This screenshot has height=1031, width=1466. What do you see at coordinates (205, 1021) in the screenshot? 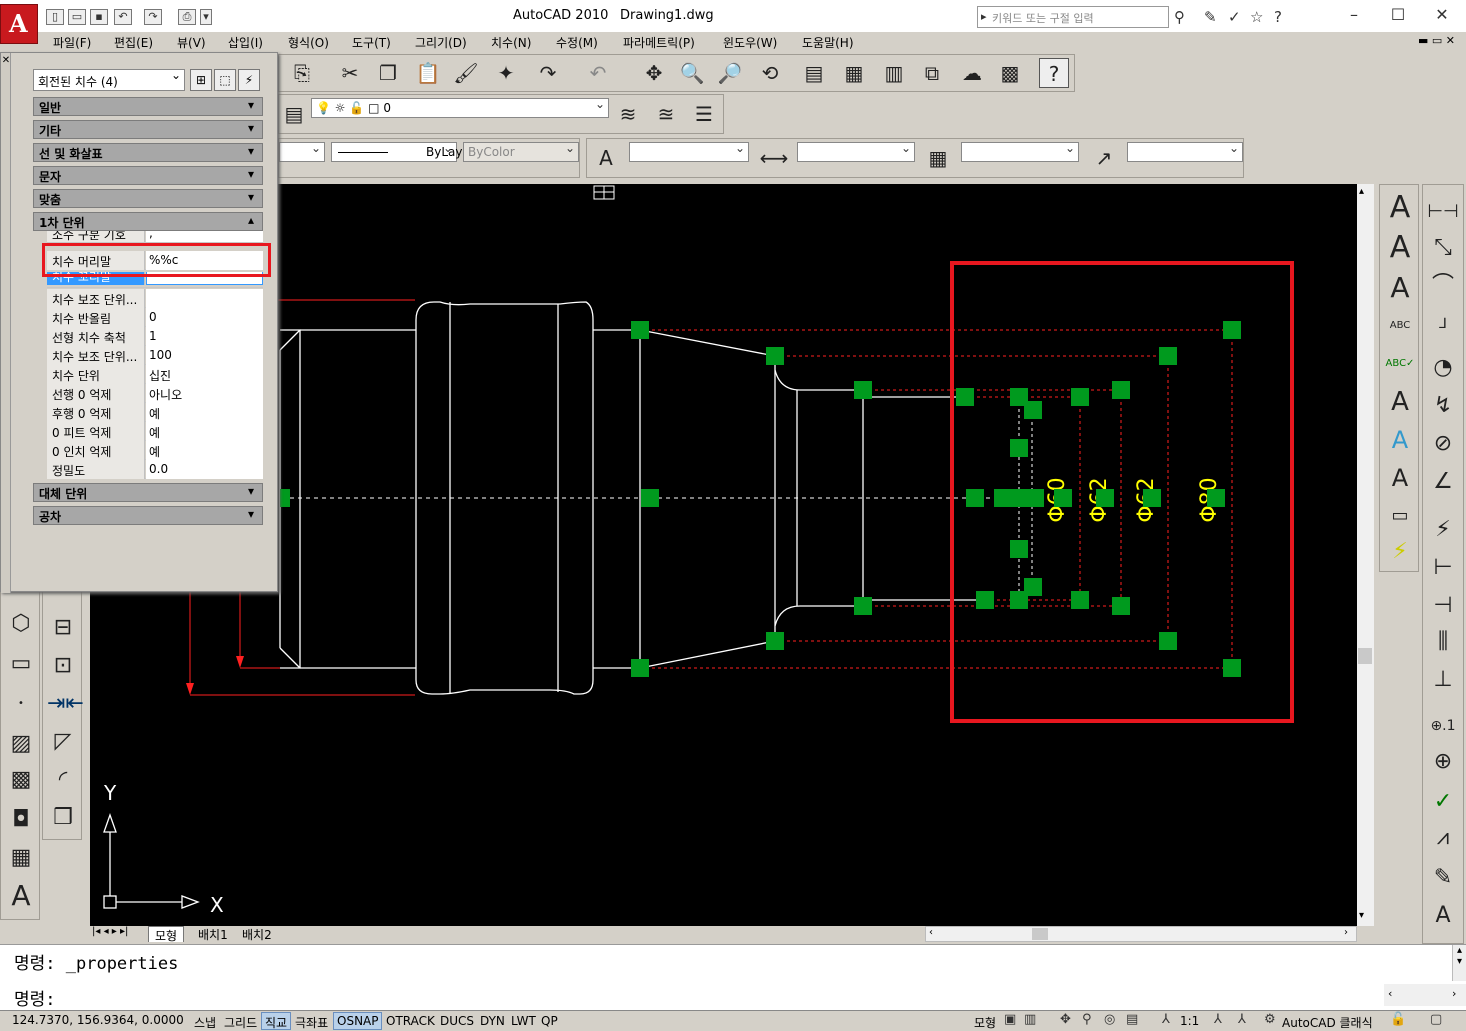
I see `snap-toggle: 스냅` at bounding box center [205, 1021].